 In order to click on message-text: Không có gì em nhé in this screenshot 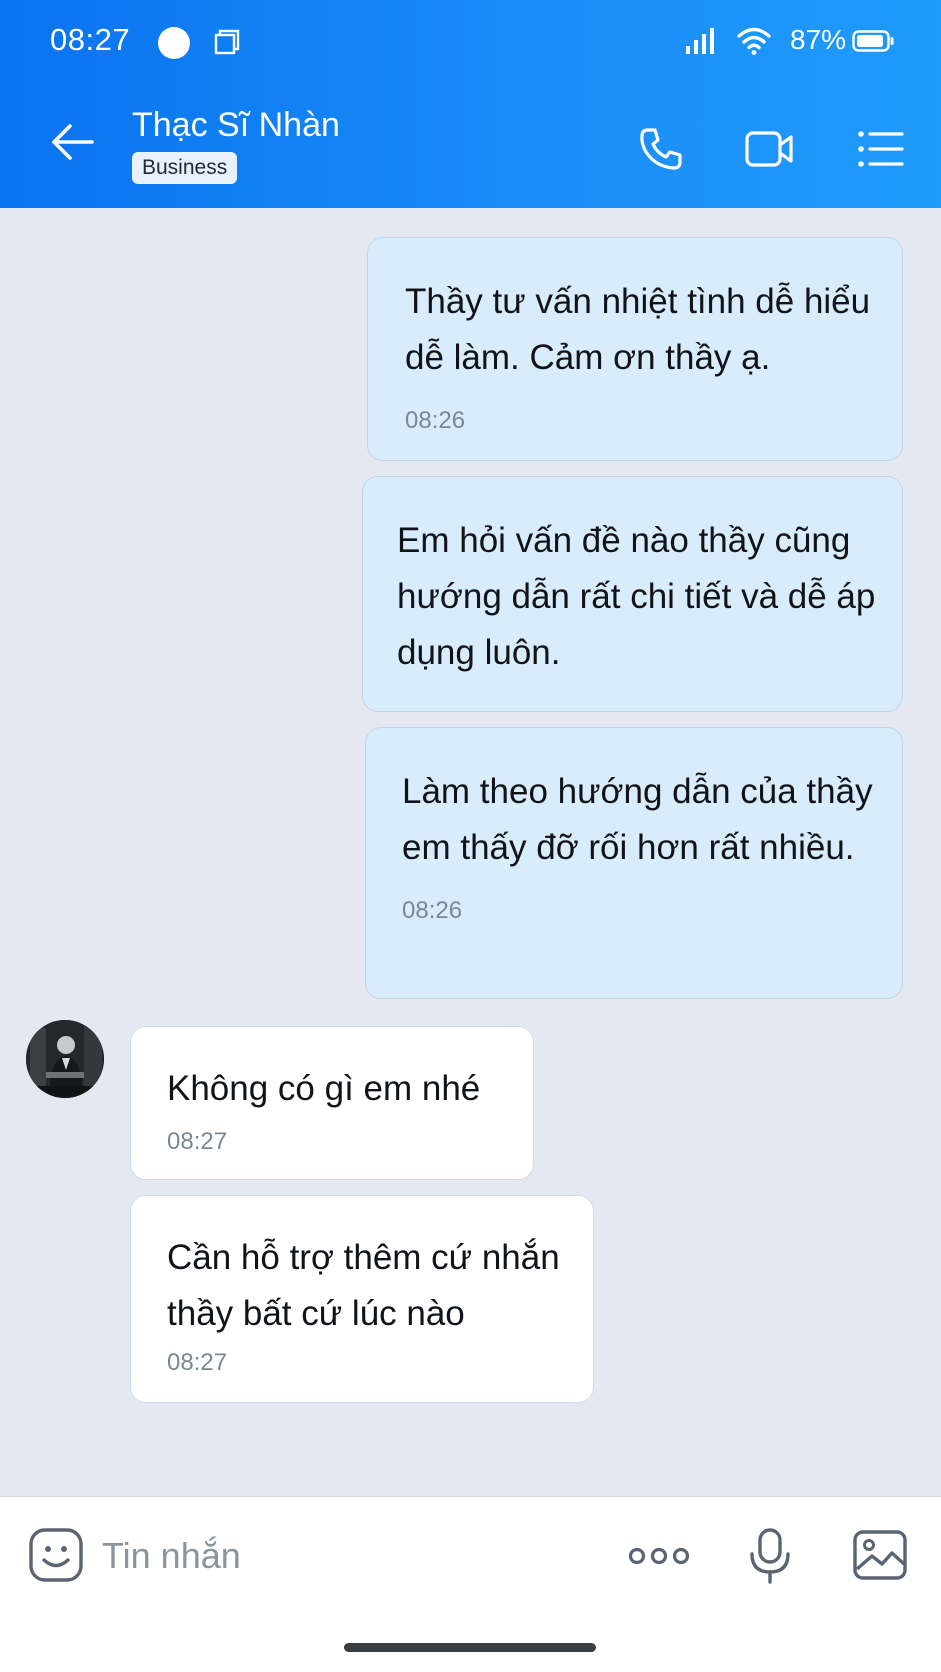, I will do `click(324, 1088)`.